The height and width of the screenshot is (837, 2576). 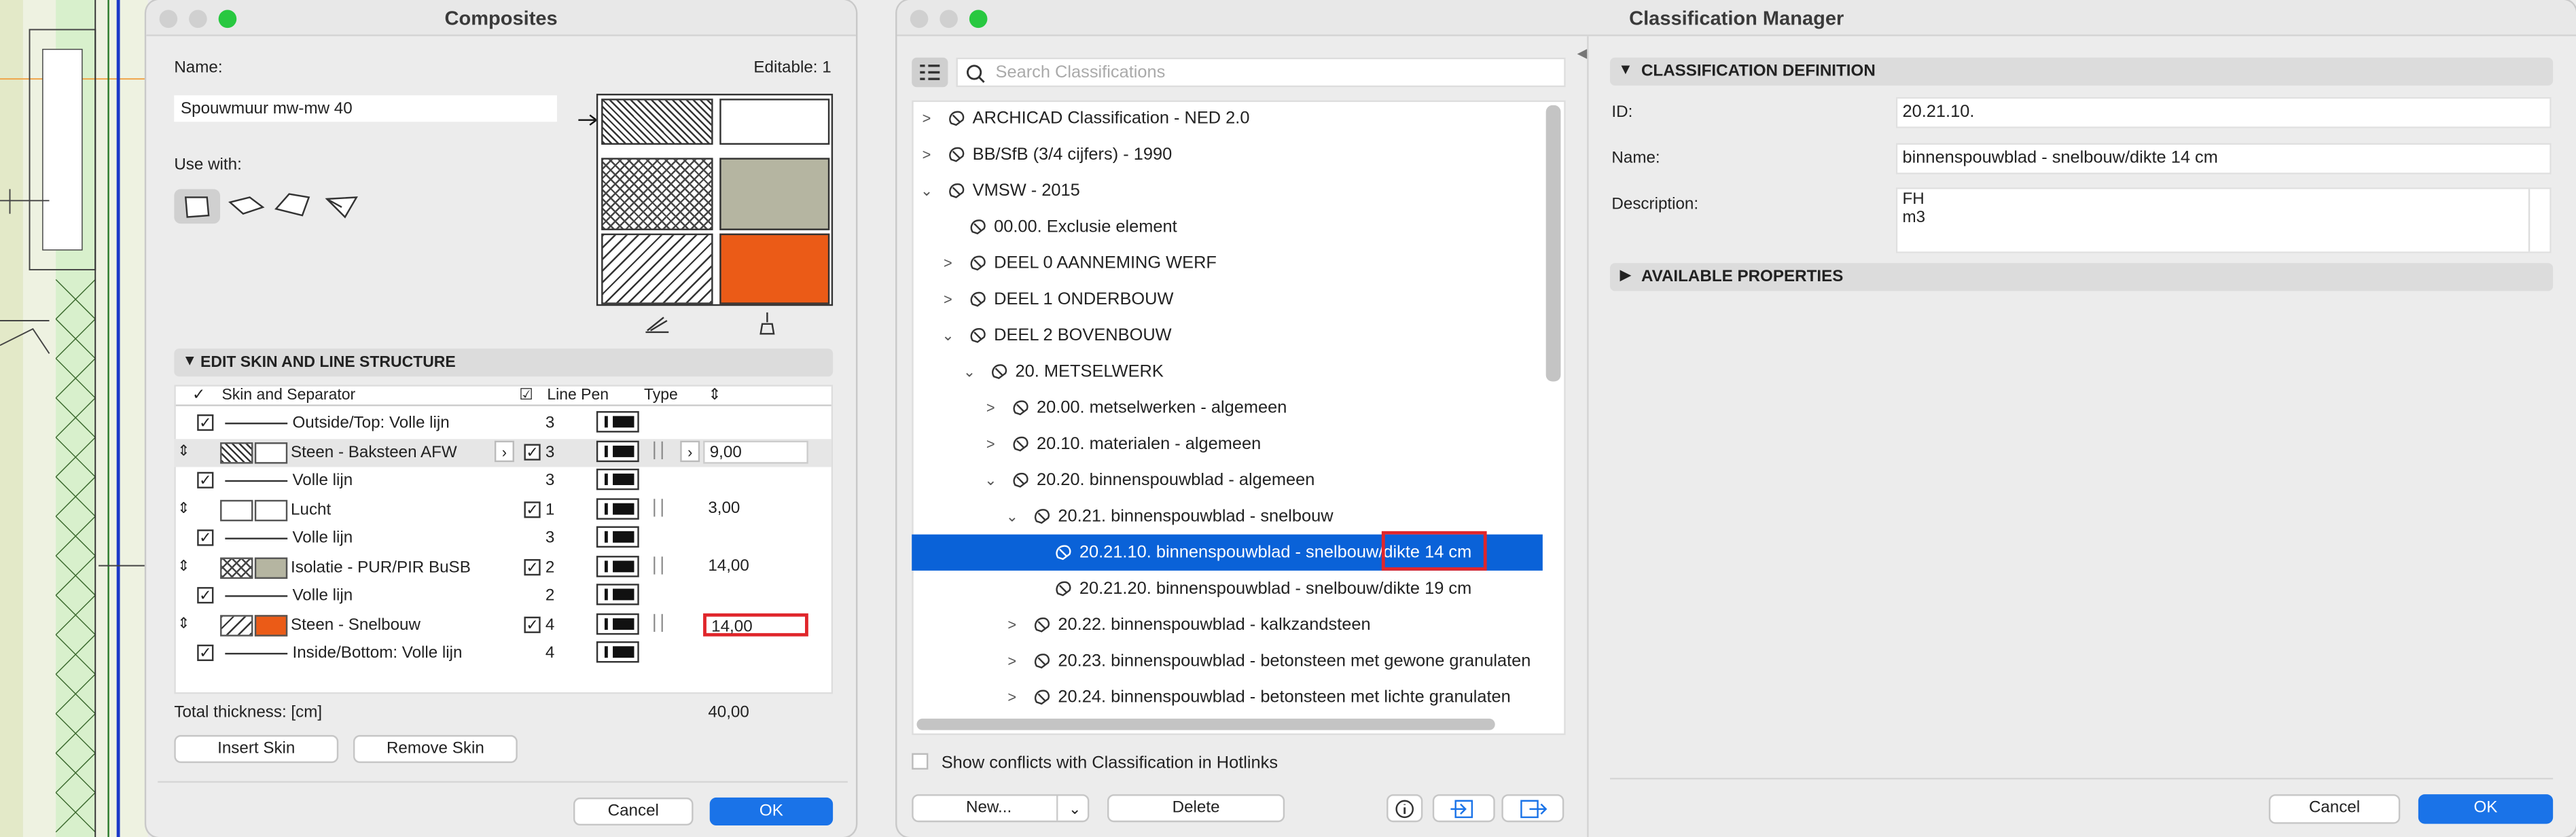 What do you see at coordinates (1261, 72) in the screenshot?
I see `search-classifications-field: Search Classifications` at bounding box center [1261, 72].